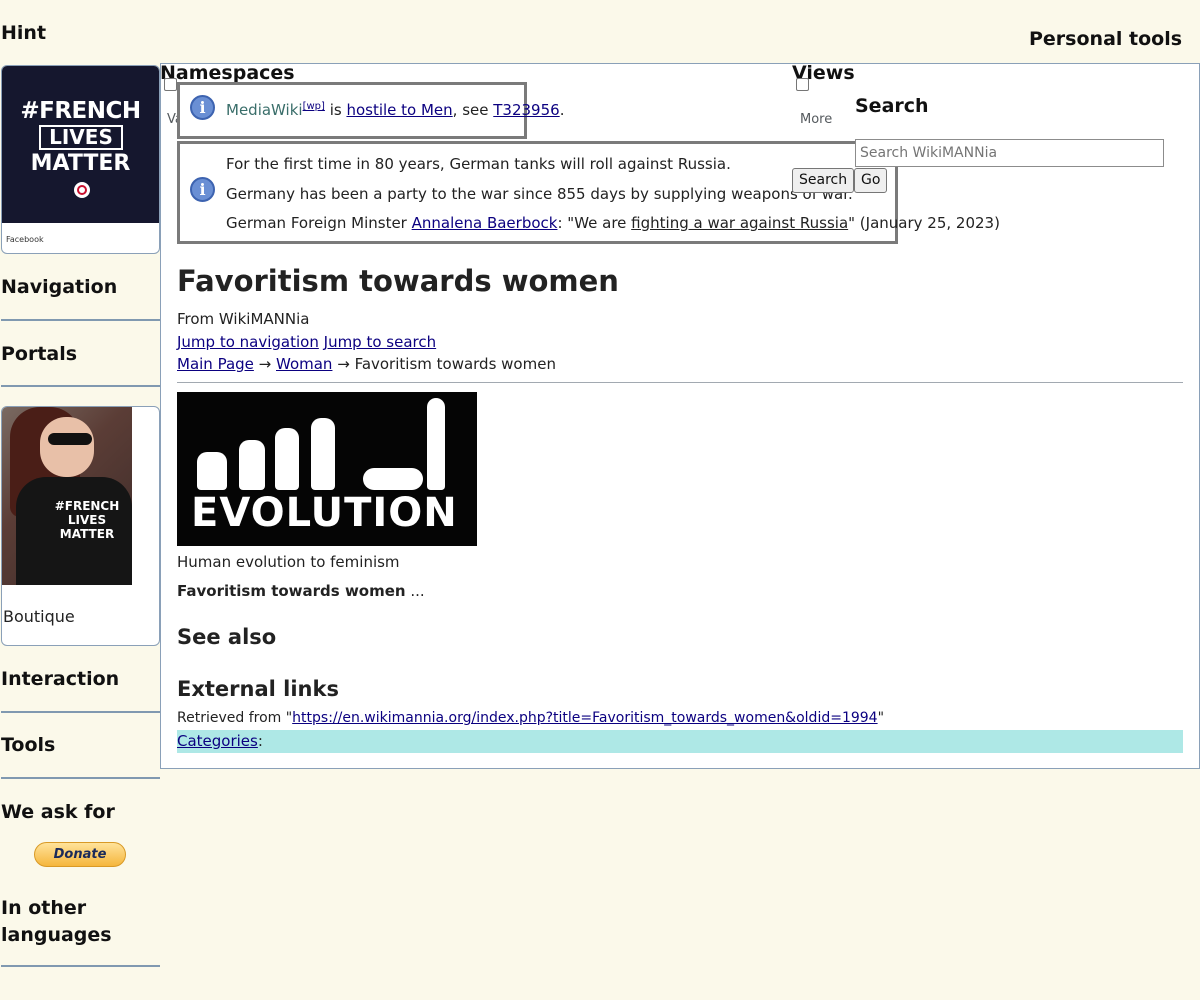 The width and height of the screenshot is (1200, 1000). Describe the element at coordinates (319, 223) in the screenshot. I see `war-line3-prefix: German Foreign Minster` at that location.